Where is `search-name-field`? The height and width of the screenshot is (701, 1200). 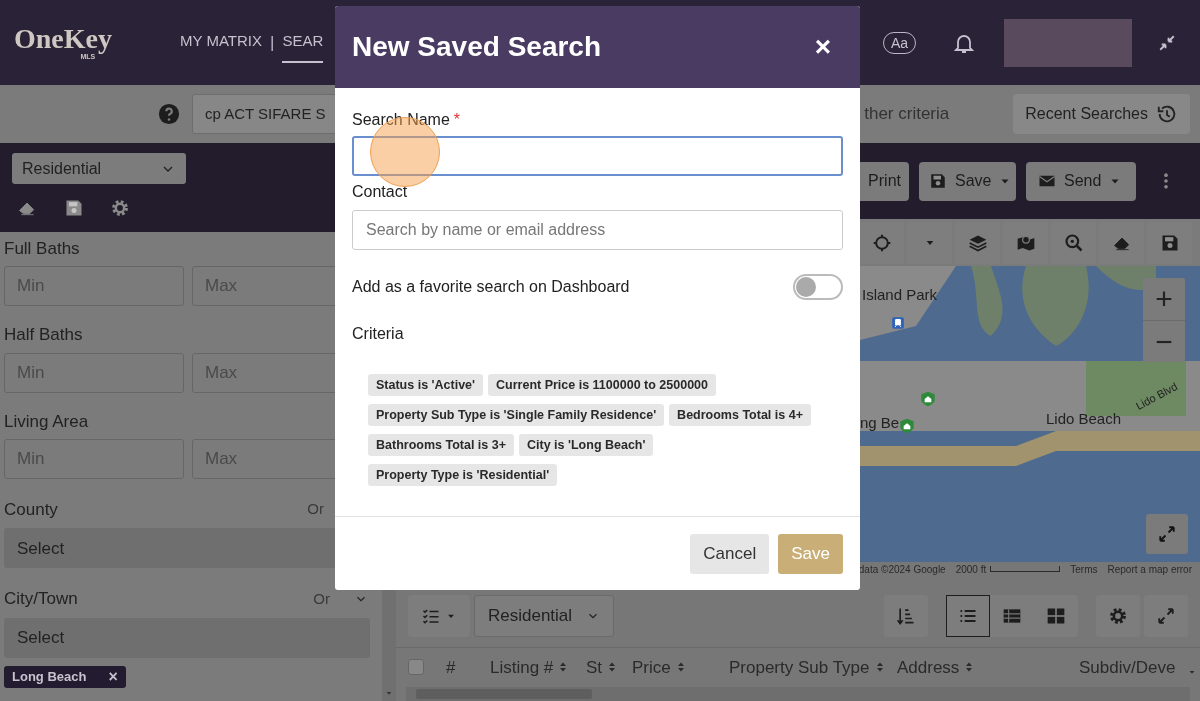
search-name-field is located at coordinates (597, 156).